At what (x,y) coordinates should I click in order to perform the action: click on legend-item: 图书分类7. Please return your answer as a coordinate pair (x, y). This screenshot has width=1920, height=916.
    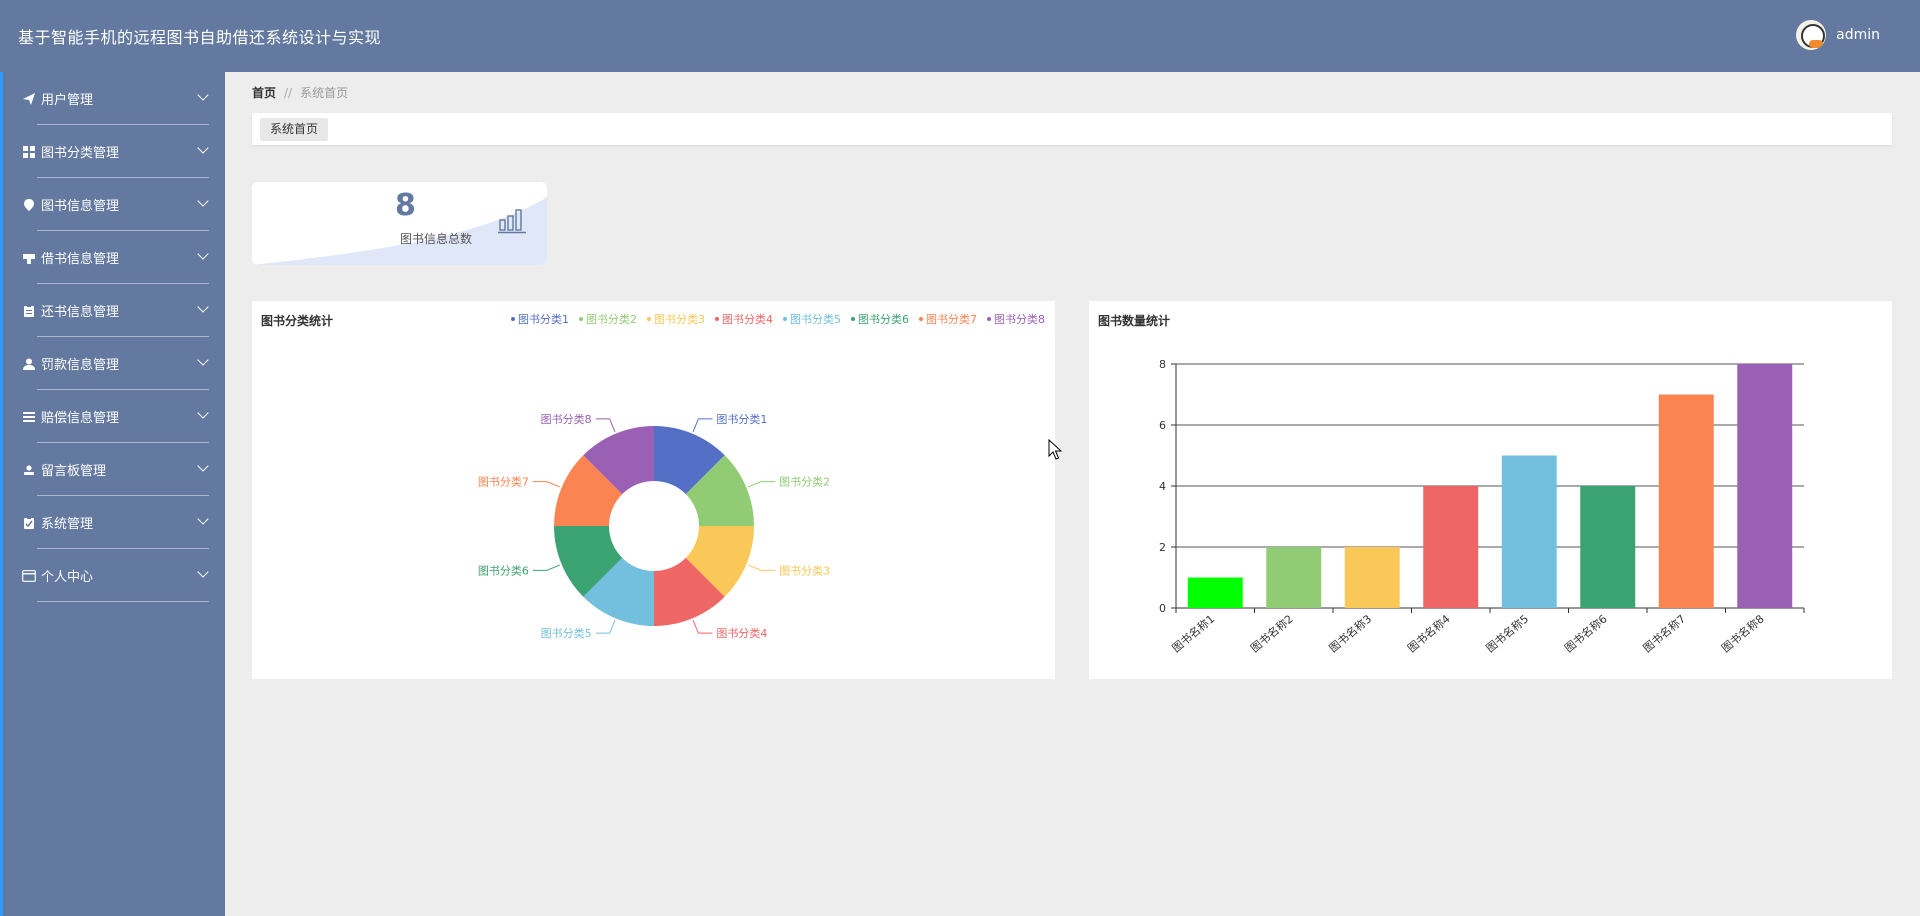
    Looking at the image, I should click on (948, 319).